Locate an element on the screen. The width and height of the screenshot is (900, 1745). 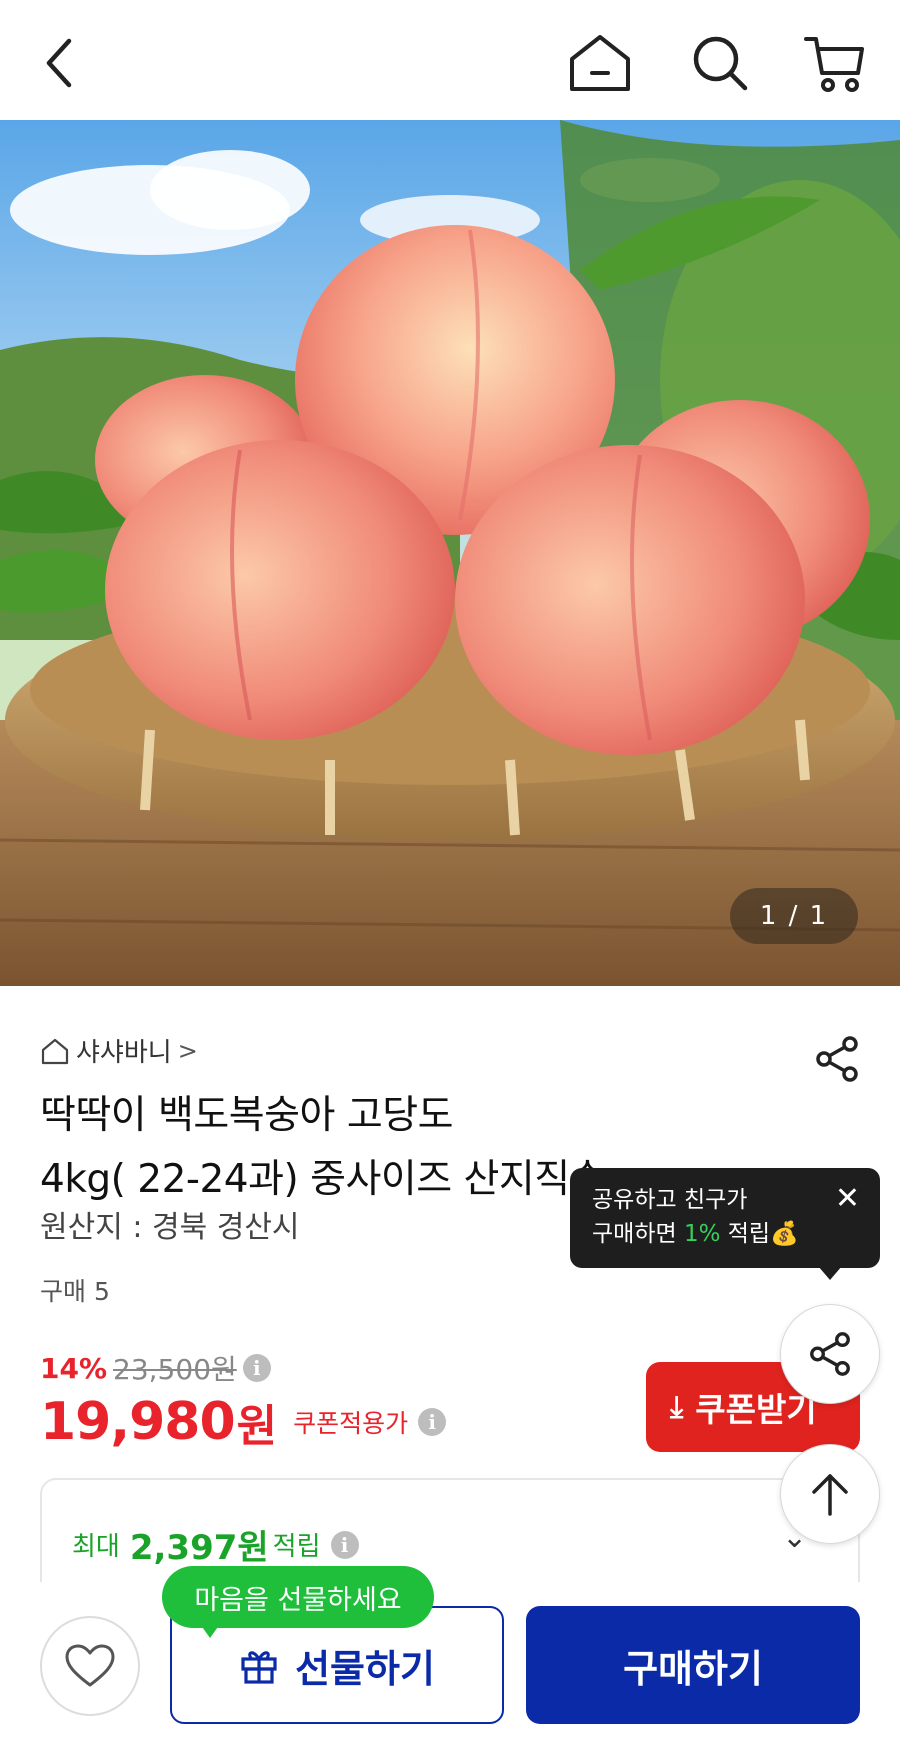
points-text: 최대 2,397원 적립 i is located at coordinates (215, 1544).